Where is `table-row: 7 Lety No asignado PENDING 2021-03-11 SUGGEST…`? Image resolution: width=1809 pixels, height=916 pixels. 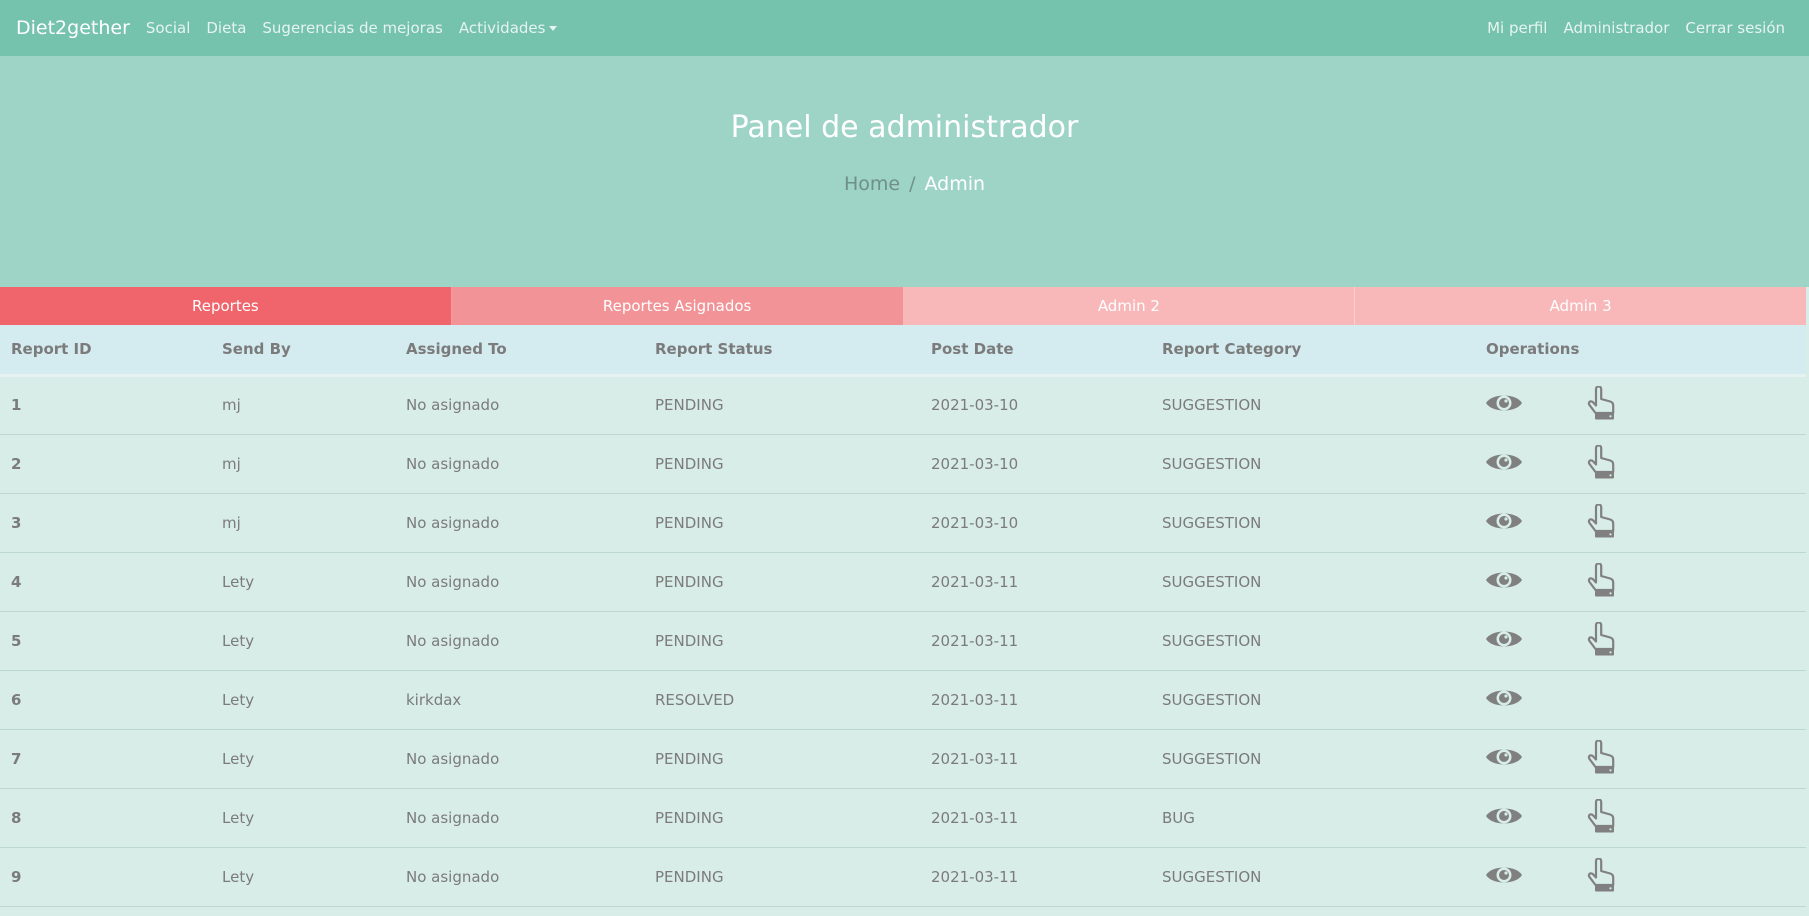 table-row: 7 Lety No asignado PENDING 2021-03-11 SUGGEST… is located at coordinates (903, 758).